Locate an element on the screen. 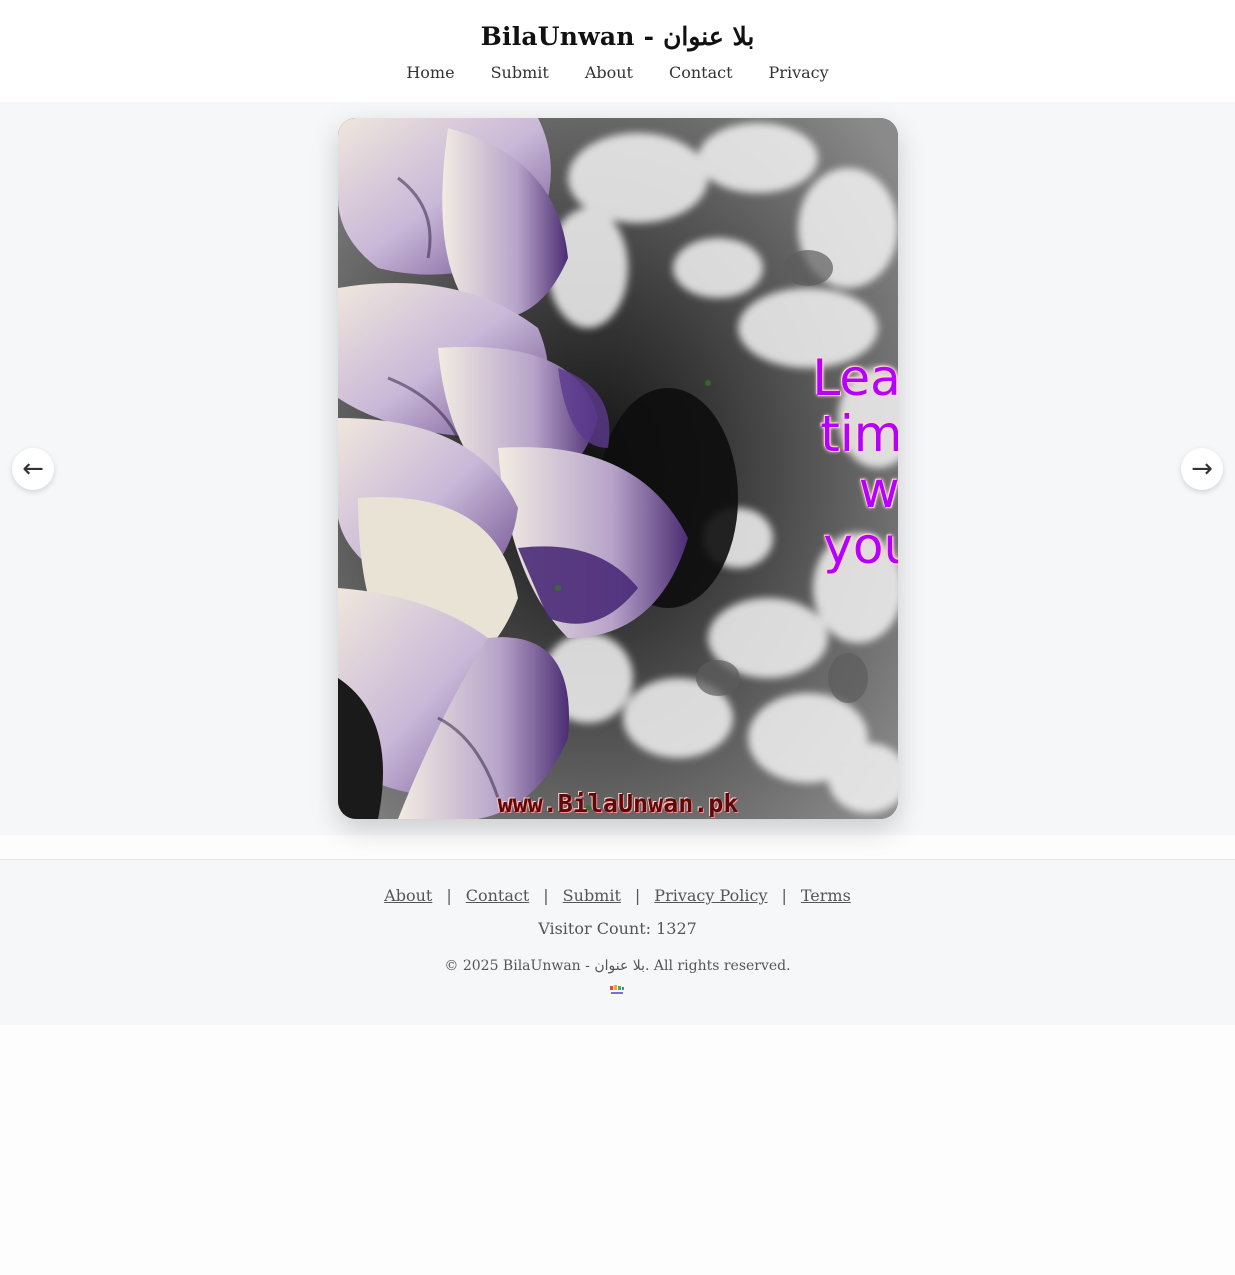 The height and width of the screenshot is (1275, 1235). previous-slide-button: ← is located at coordinates (33, 469).